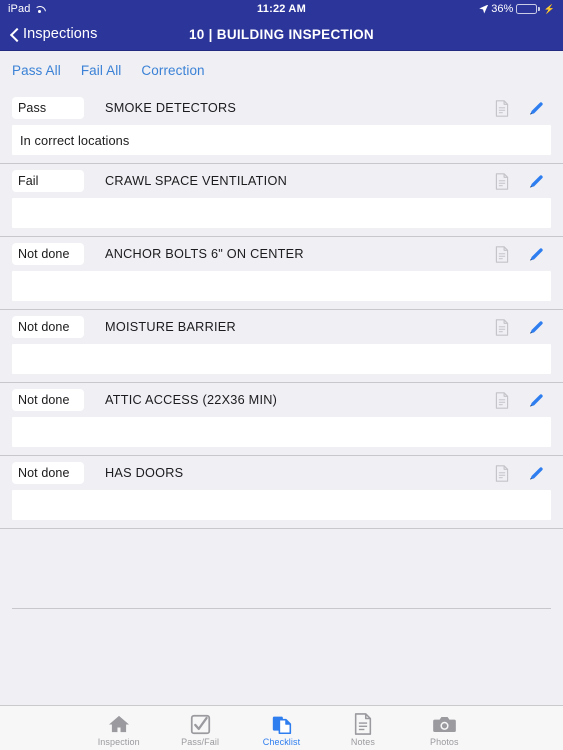 Image resolution: width=563 pixels, height=750 pixels. I want to click on tab-photos: Photos, so click(444, 728).